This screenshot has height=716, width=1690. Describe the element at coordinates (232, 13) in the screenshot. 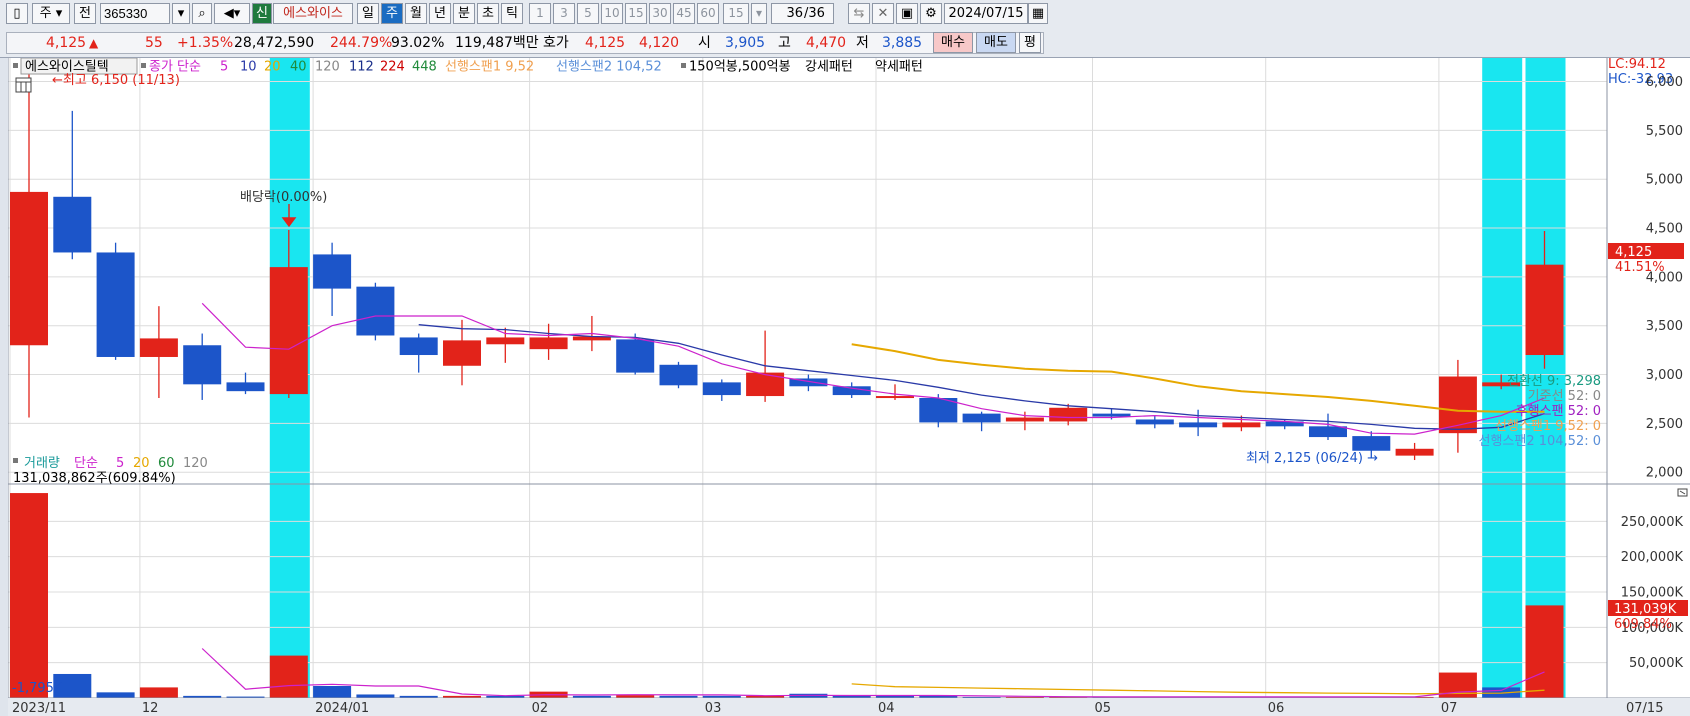

I see `speaker-icon: ◀▾` at that location.